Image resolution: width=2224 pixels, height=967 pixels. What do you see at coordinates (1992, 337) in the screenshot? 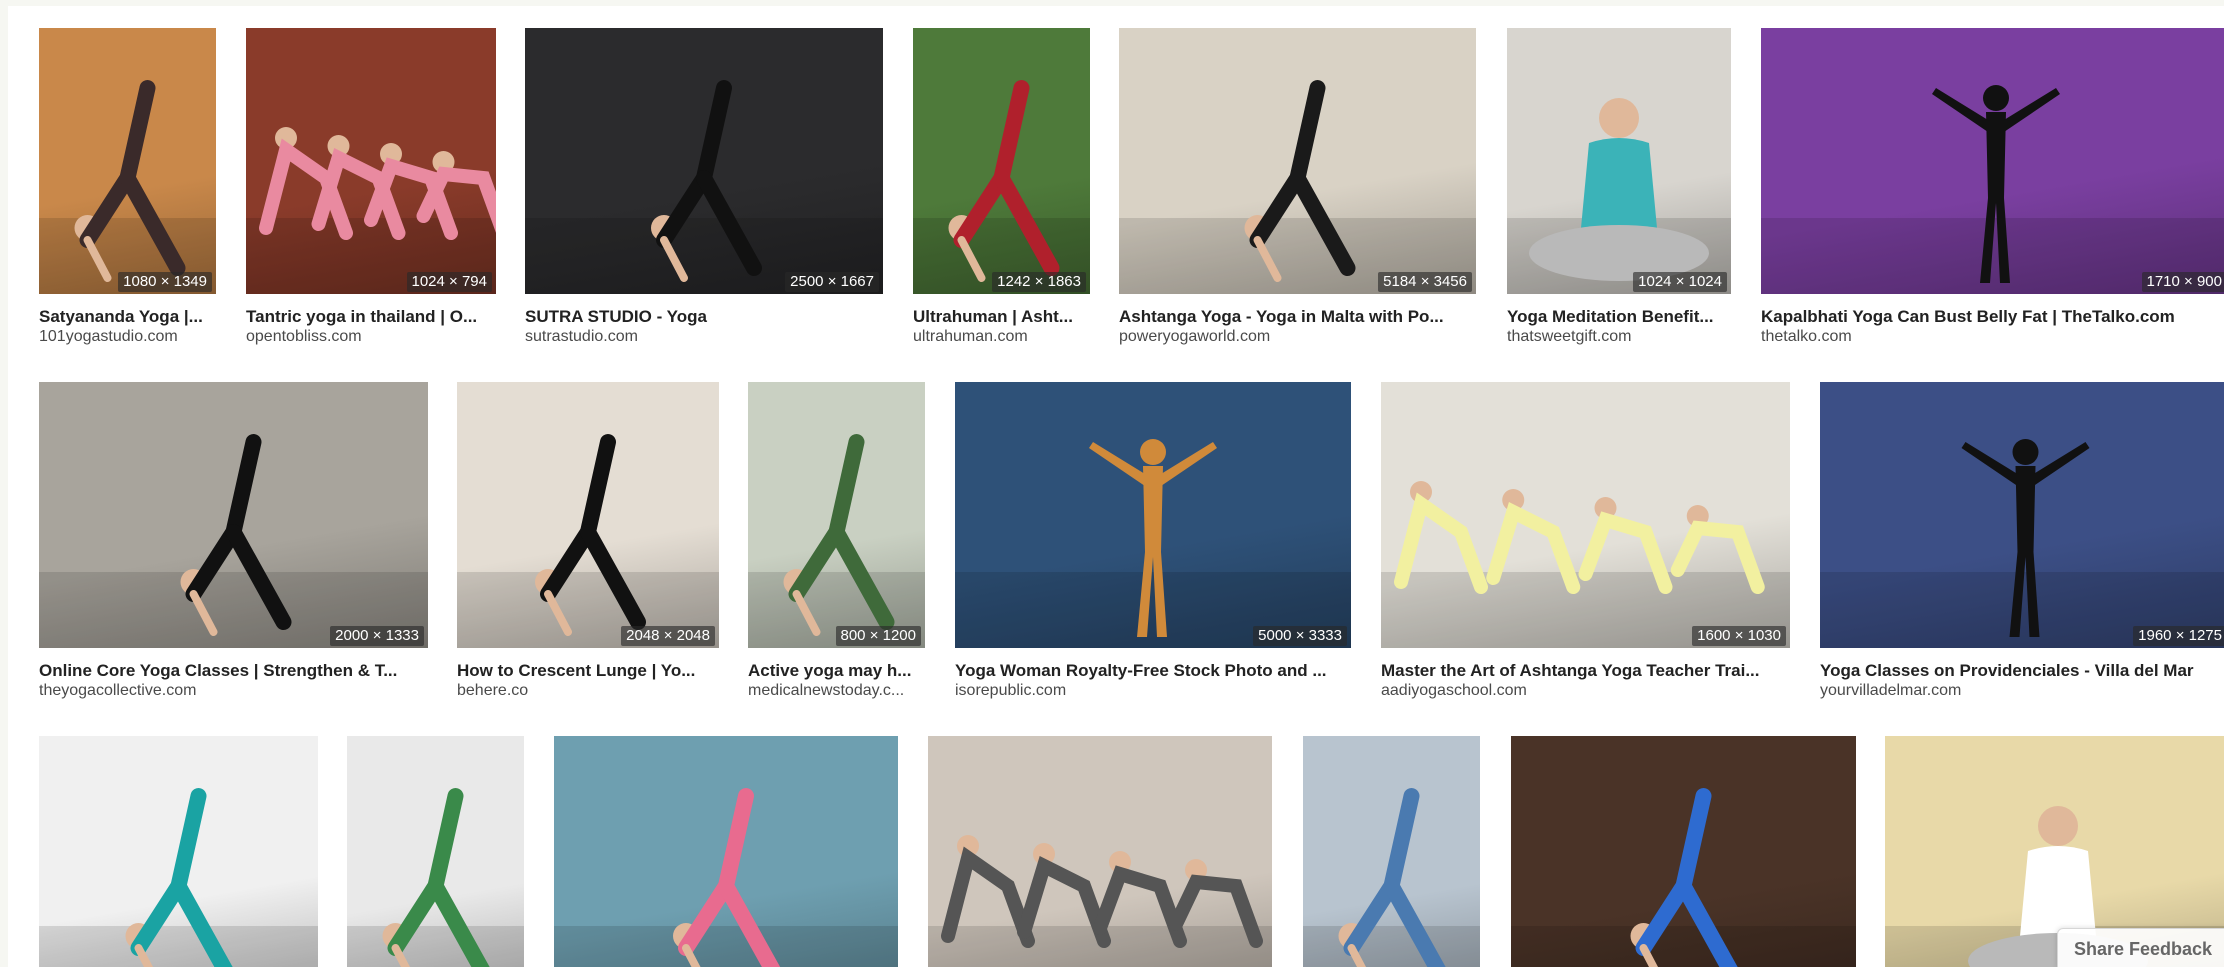
I see `result-source-domain: thetalko.com` at bounding box center [1992, 337].